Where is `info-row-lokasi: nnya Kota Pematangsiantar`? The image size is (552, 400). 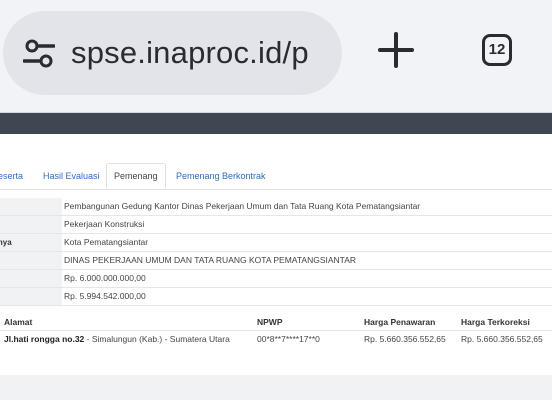
info-row-lokasi: nnya Kota Pematangsiantar is located at coordinates (276, 243).